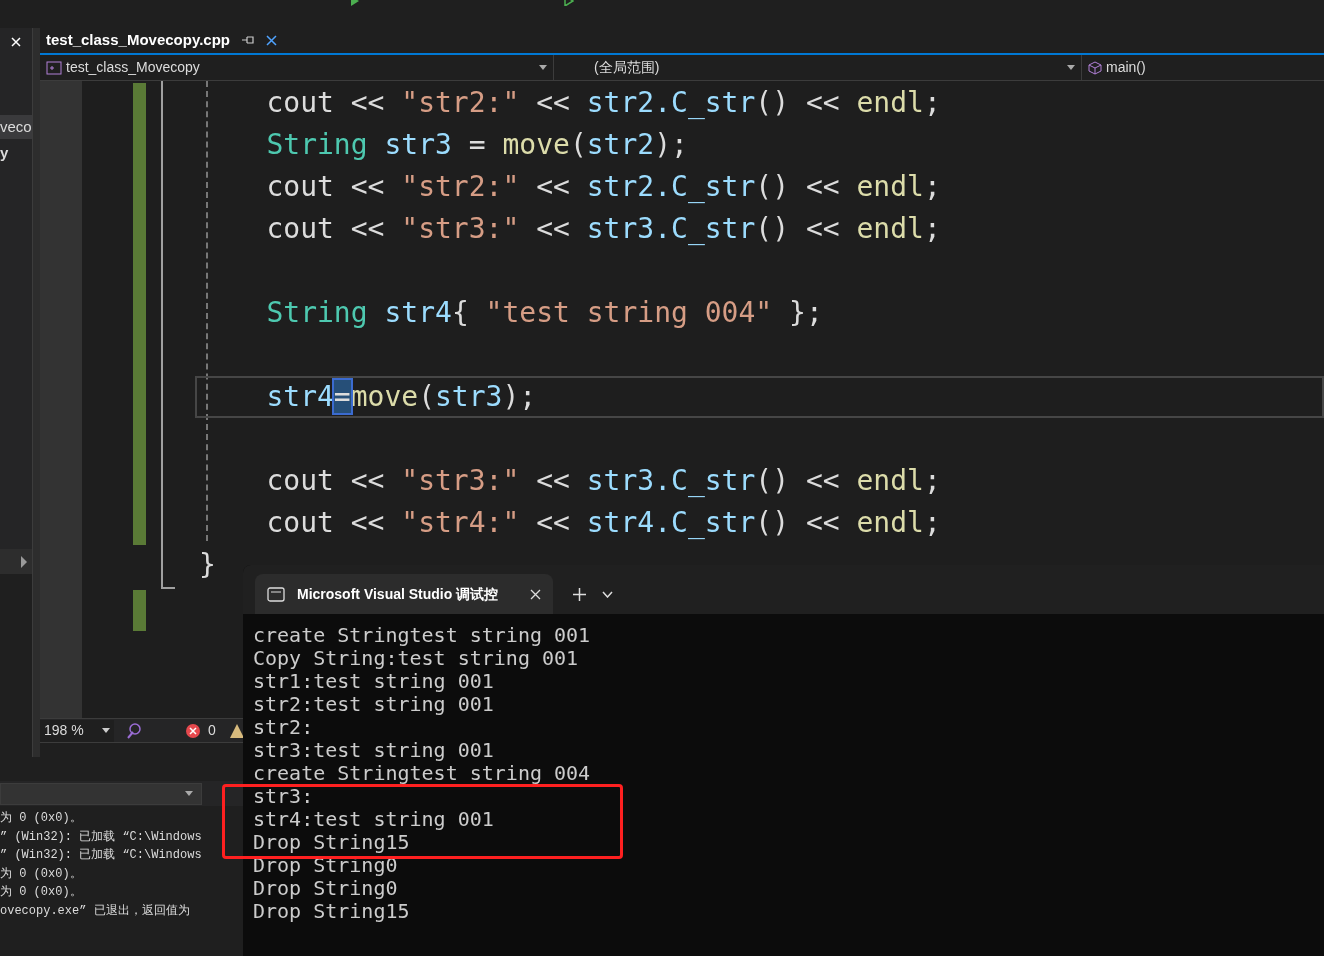 Image resolution: width=1324 pixels, height=956 pixels. I want to click on console-line: str2:test string 001, so click(374, 704).